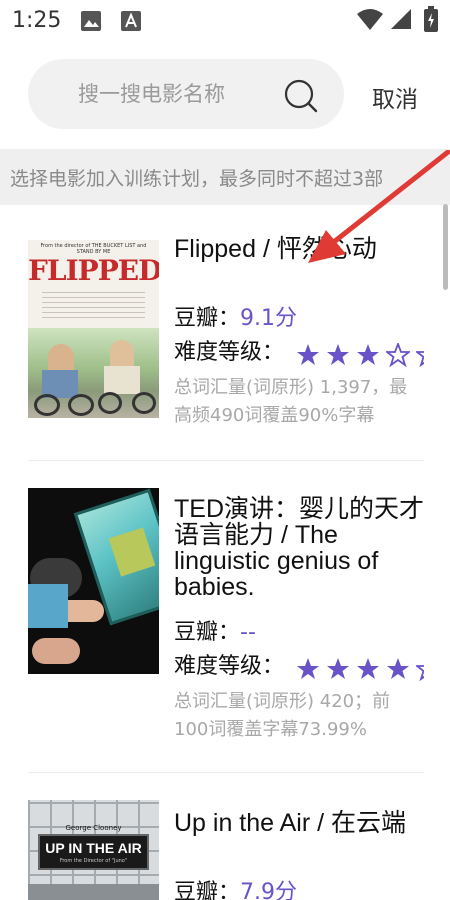 This screenshot has height=900, width=450. I want to click on wifi-icon, so click(370, 19).